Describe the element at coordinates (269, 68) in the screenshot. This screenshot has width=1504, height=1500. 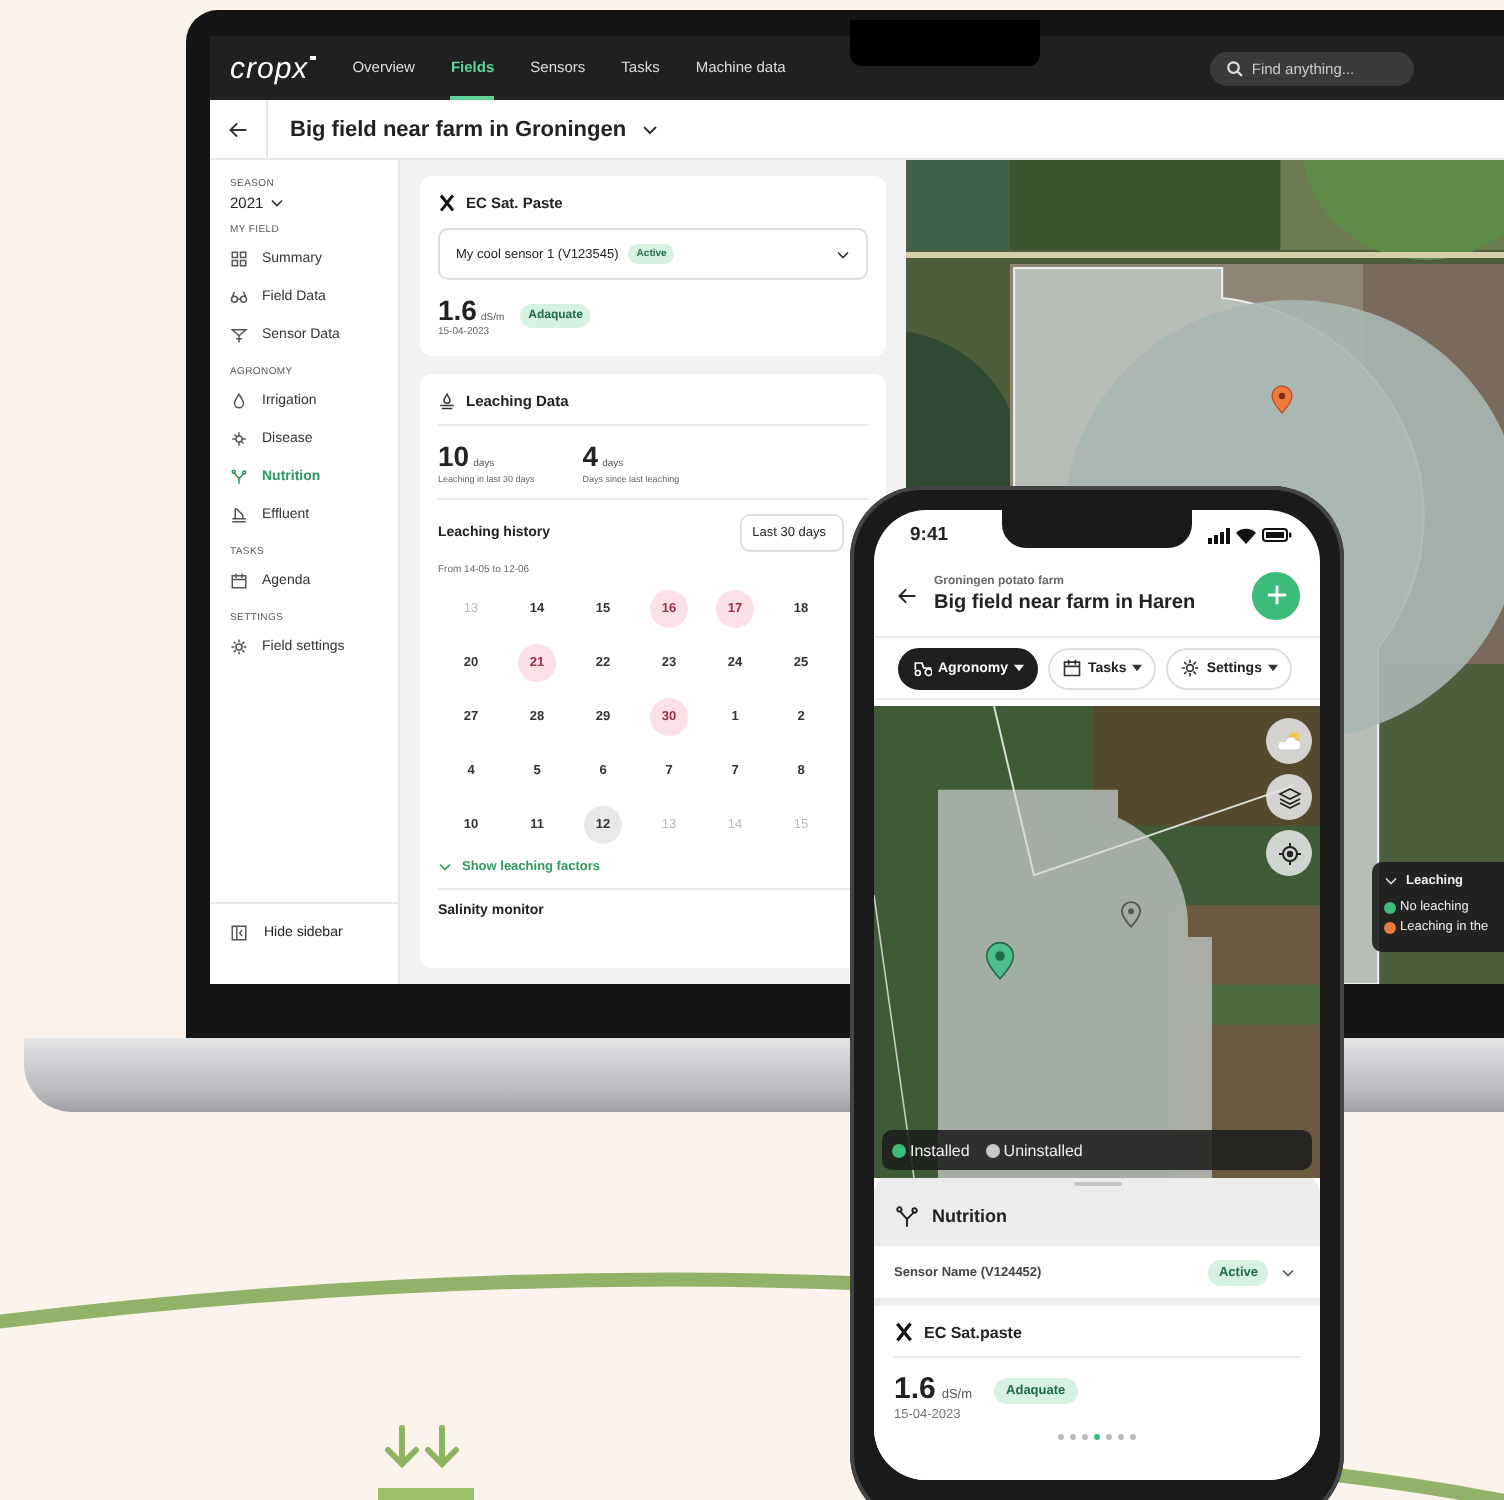
I see `logo: cropx` at that location.